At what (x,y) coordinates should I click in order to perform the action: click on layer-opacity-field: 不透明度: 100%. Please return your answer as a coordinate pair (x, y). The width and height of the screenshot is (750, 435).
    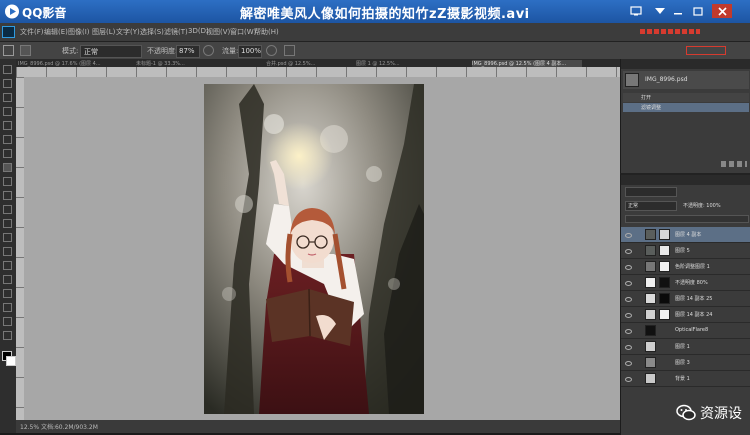
    Looking at the image, I should click on (702, 205).